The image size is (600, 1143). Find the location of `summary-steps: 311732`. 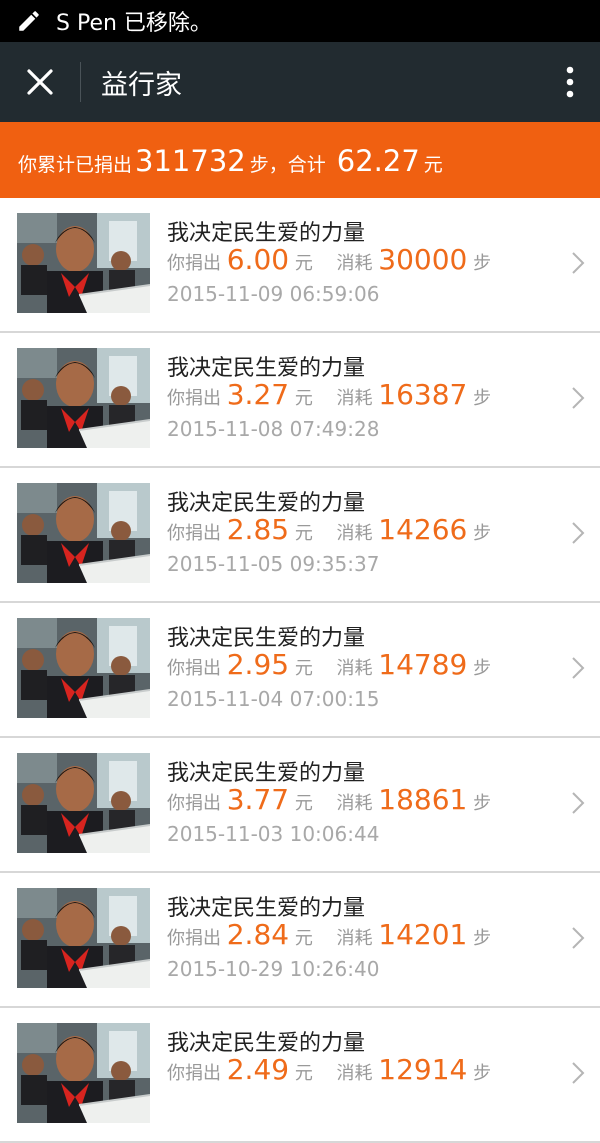

summary-steps: 311732 is located at coordinates (190, 161).